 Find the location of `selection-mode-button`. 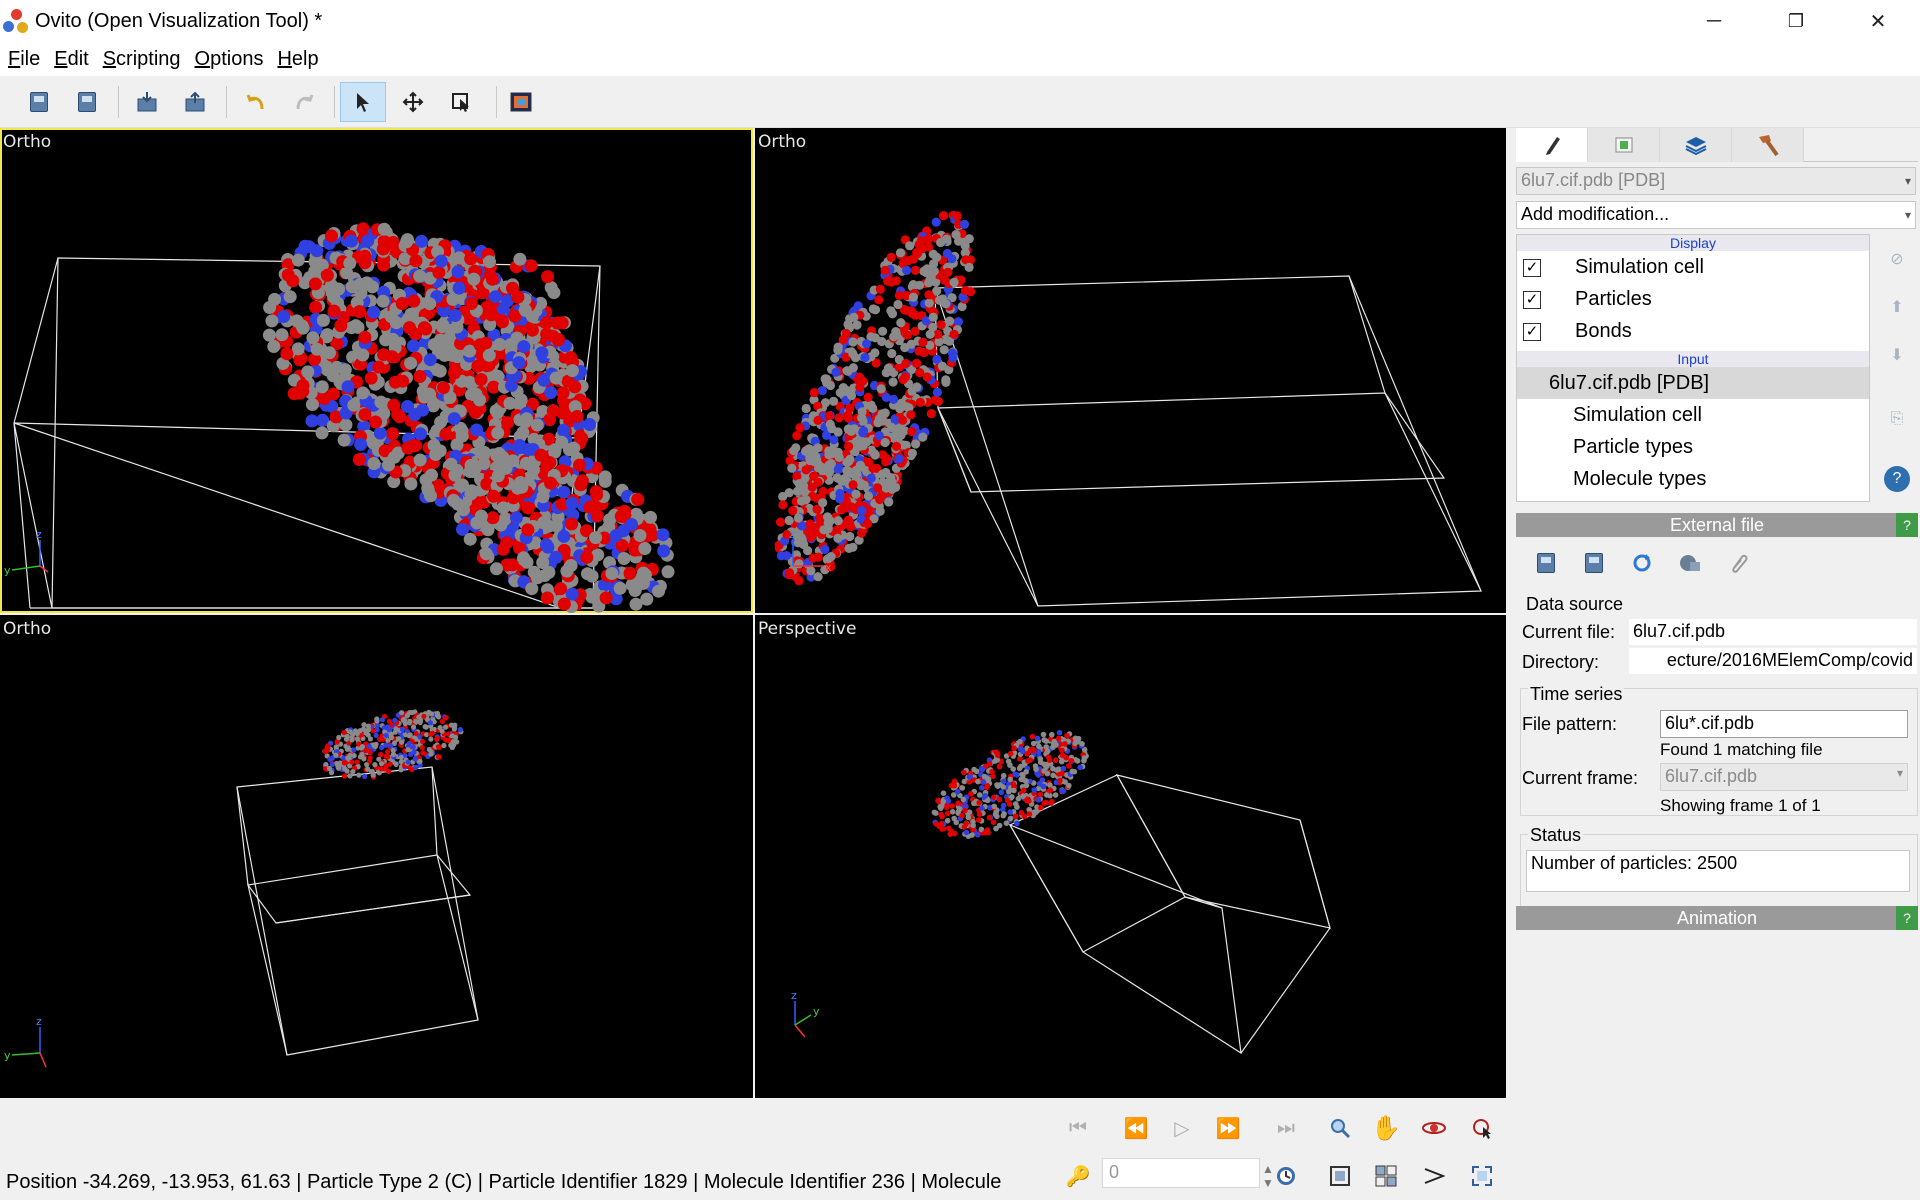

selection-mode-button is located at coordinates (363, 102).